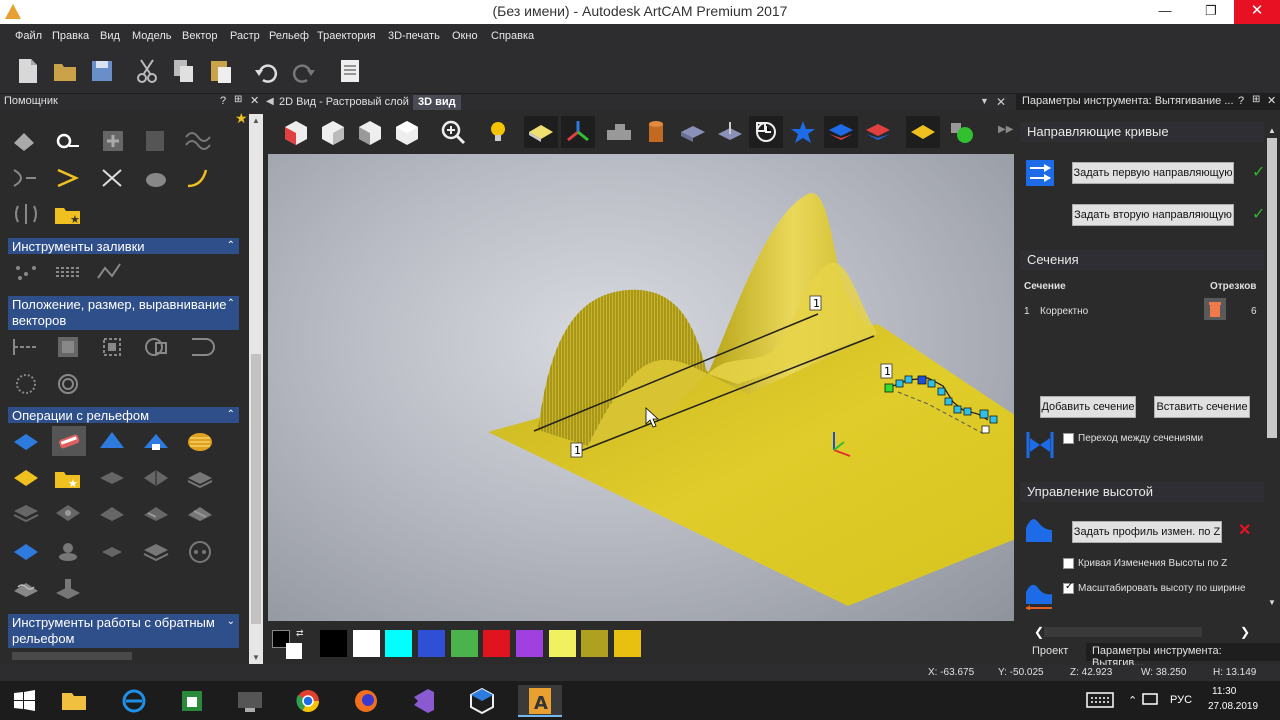 Image resolution: width=1280 pixels, height=720 pixels. What do you see at coordinates (68, 552) in the screenshot?
I see `relief-erase-icon` at bounding box center [68, 552].